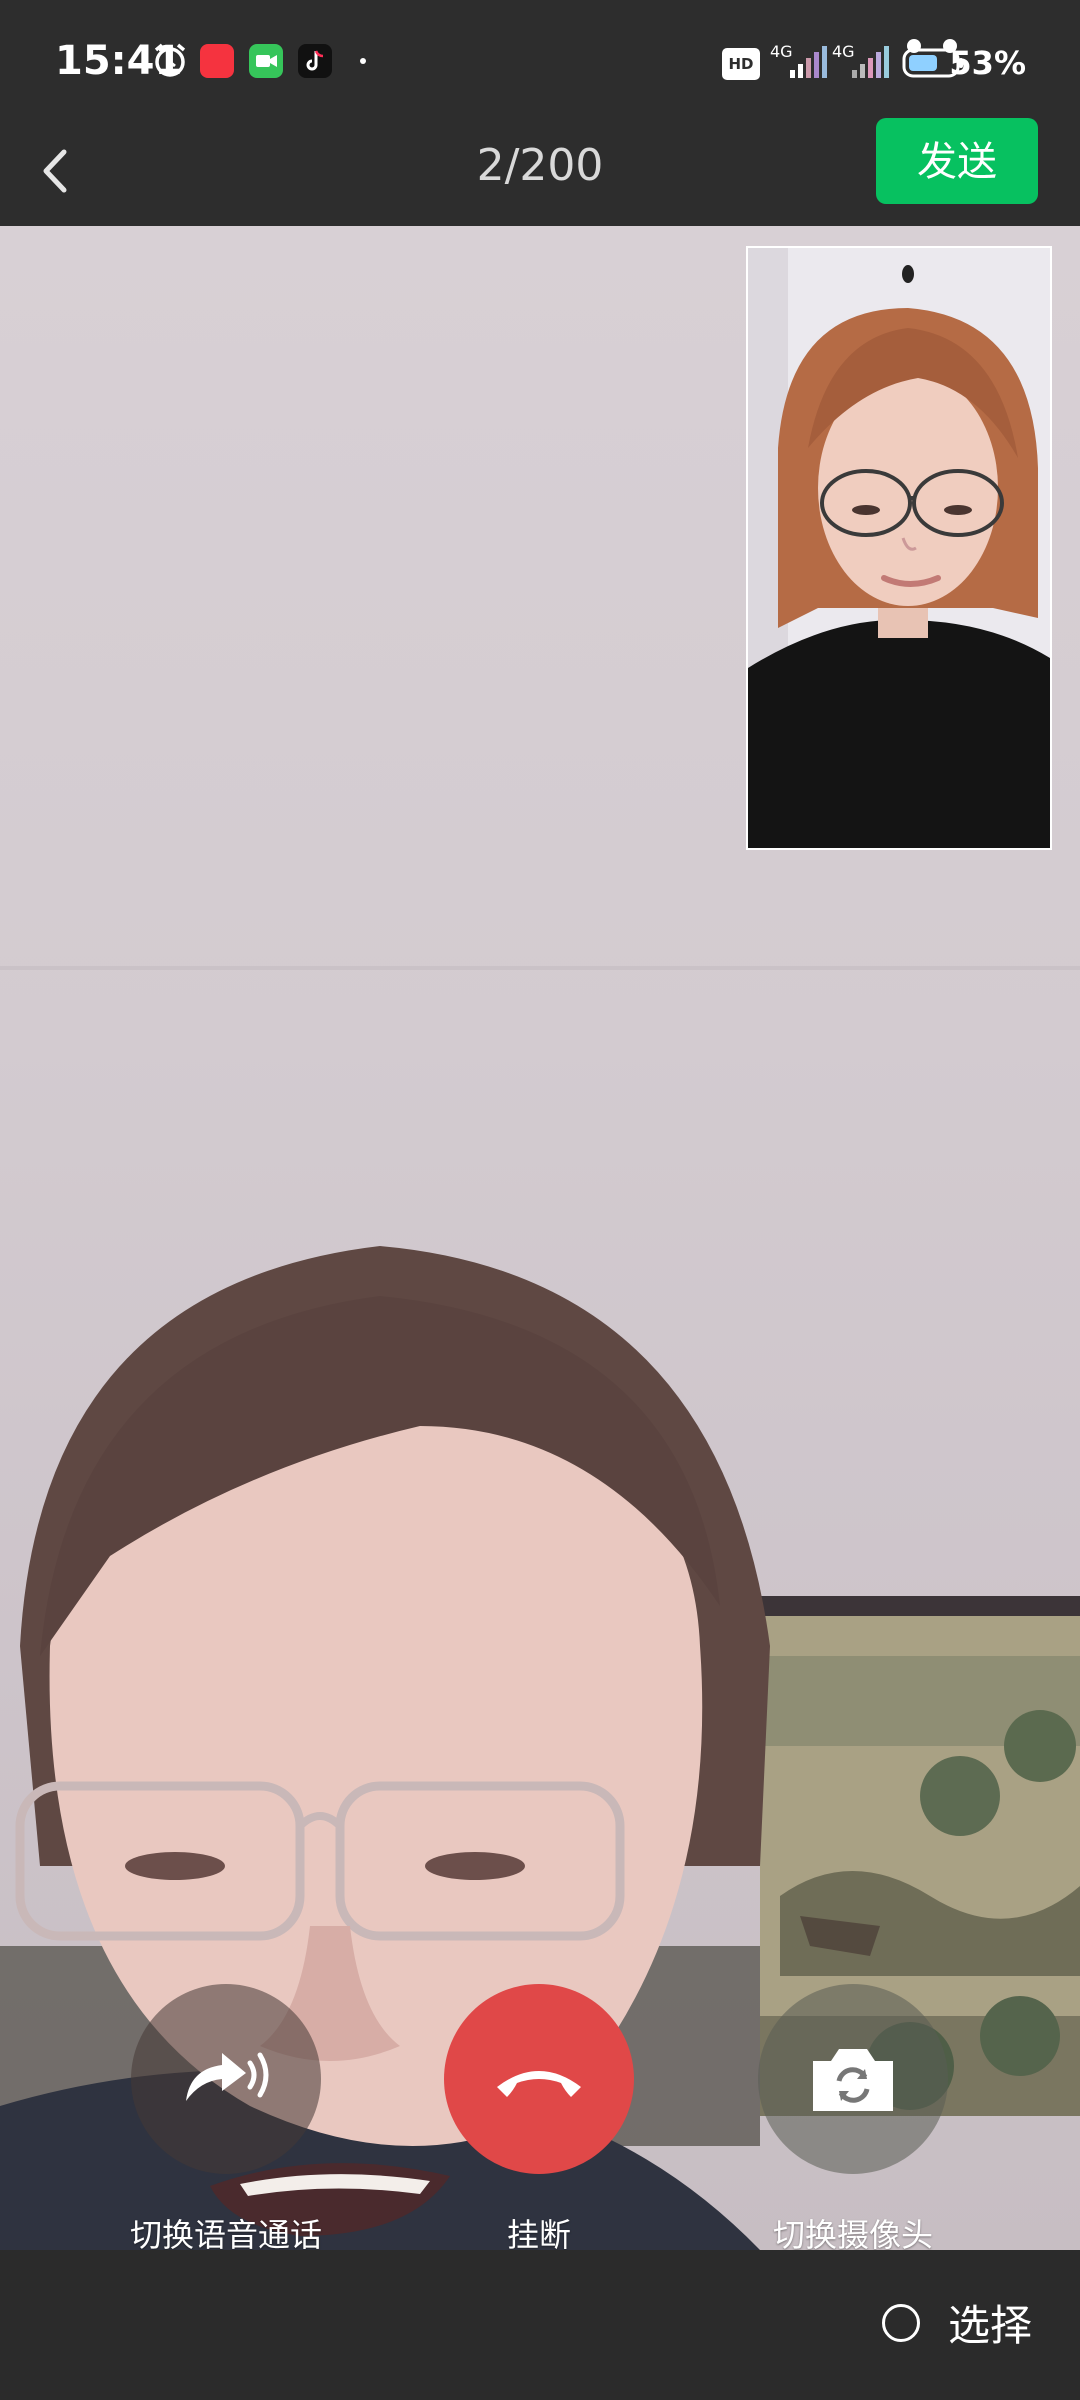  What do you see at coordinates (540, 968) in the screenshot?
I see `wall-edge` at bounding box center [540, 968].